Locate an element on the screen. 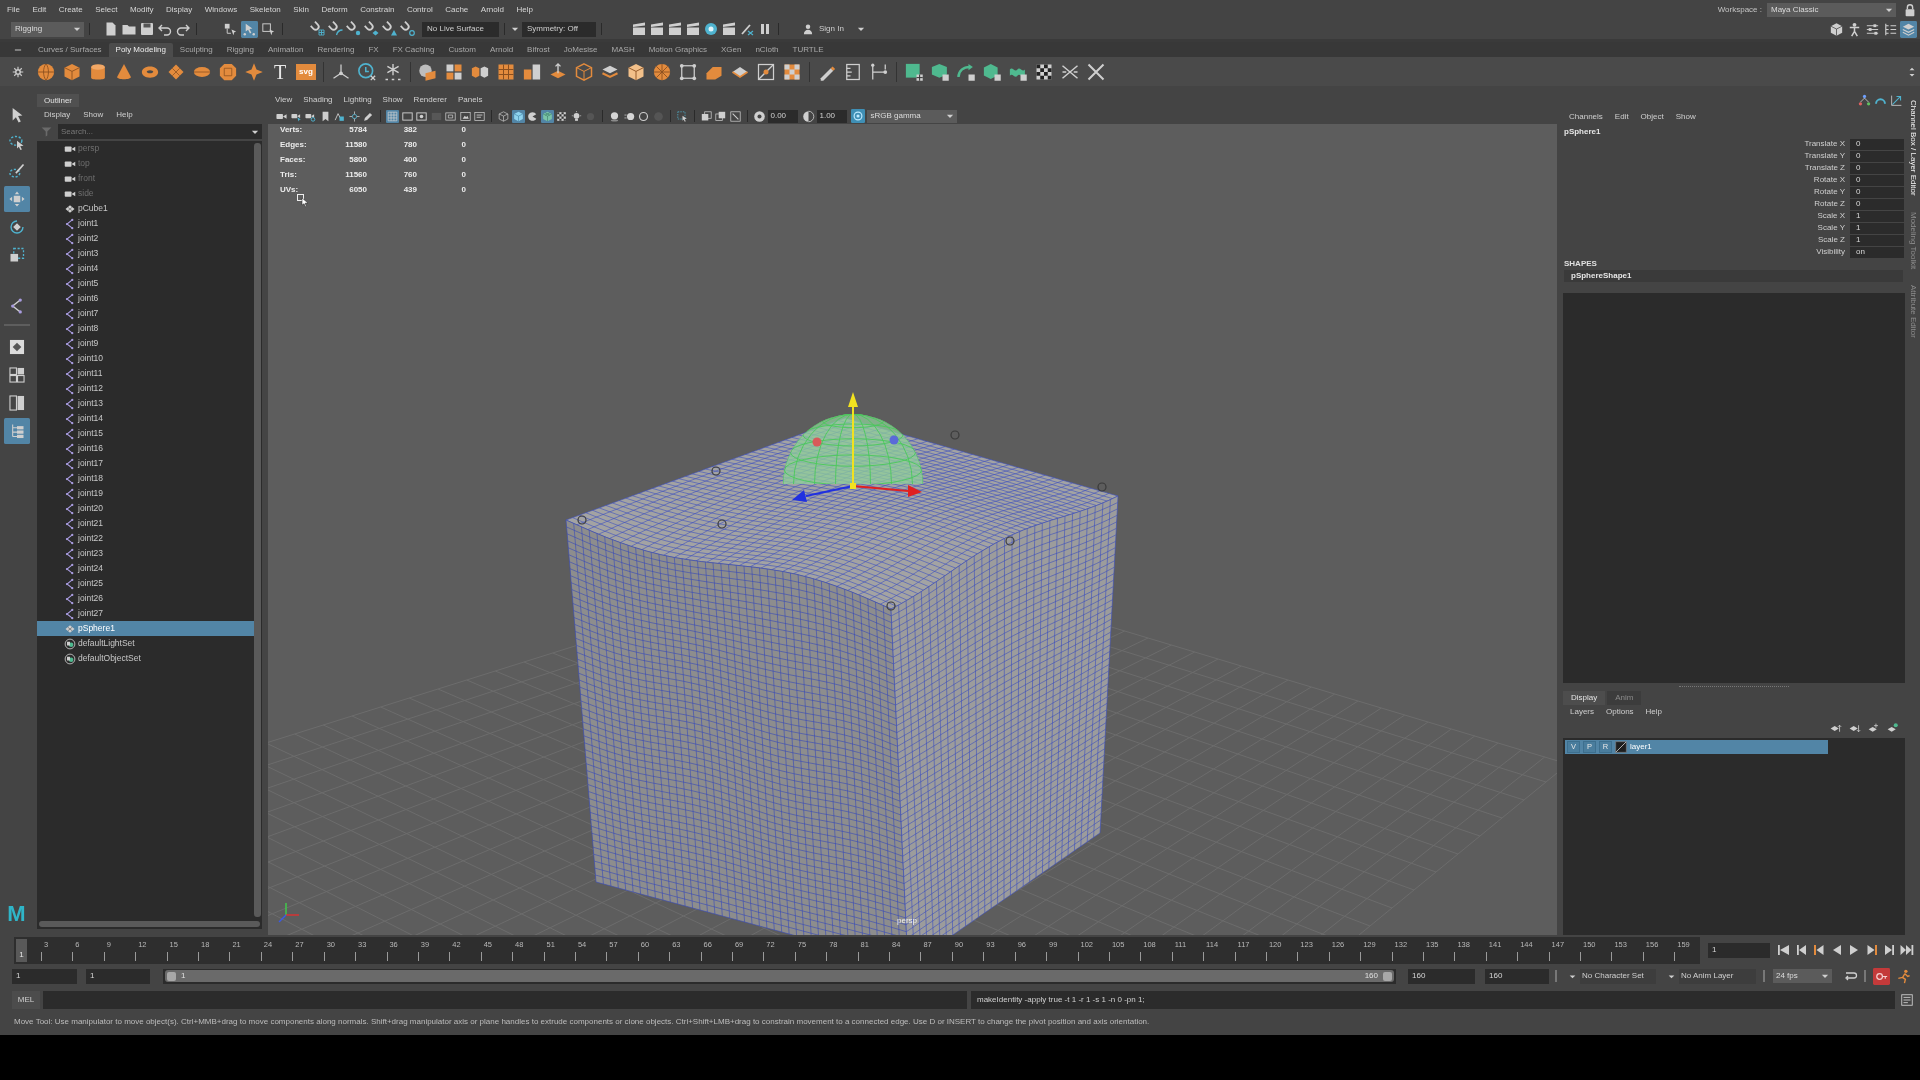  playback-start-field: 1 is located at coordinates (118, 976).